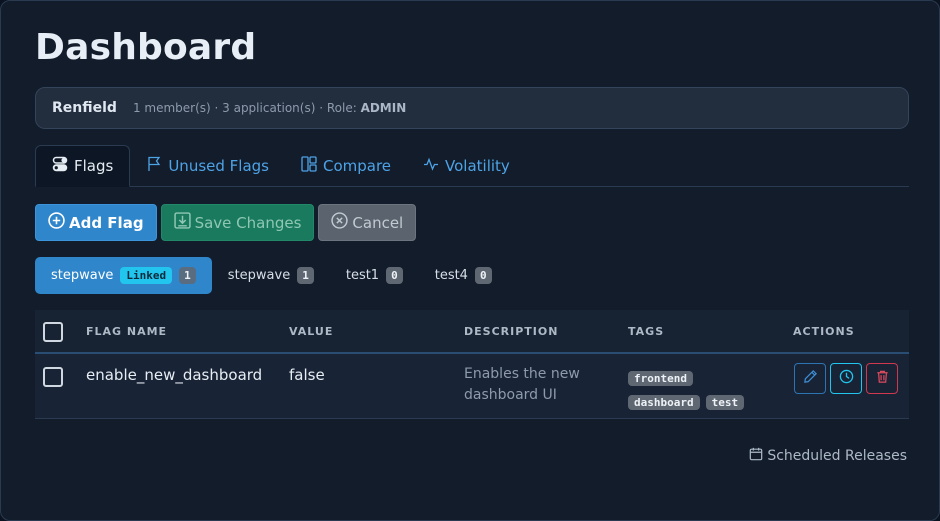  Describe the element at coordinates (340, 222) in the screenshot. I see `close-circle-icon` at that location.